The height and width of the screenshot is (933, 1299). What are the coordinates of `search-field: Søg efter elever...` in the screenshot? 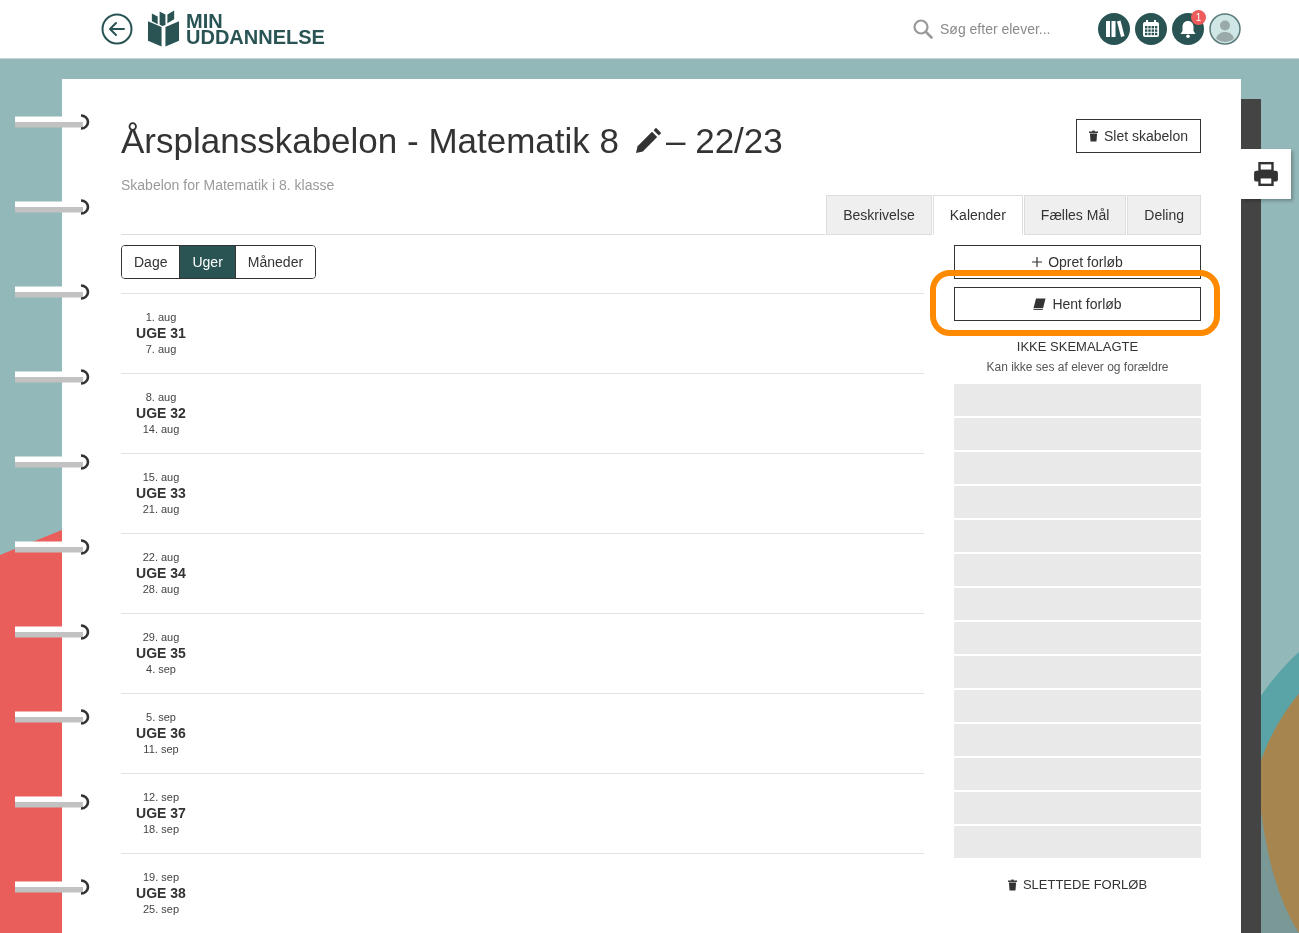 It's located at (996, 29).